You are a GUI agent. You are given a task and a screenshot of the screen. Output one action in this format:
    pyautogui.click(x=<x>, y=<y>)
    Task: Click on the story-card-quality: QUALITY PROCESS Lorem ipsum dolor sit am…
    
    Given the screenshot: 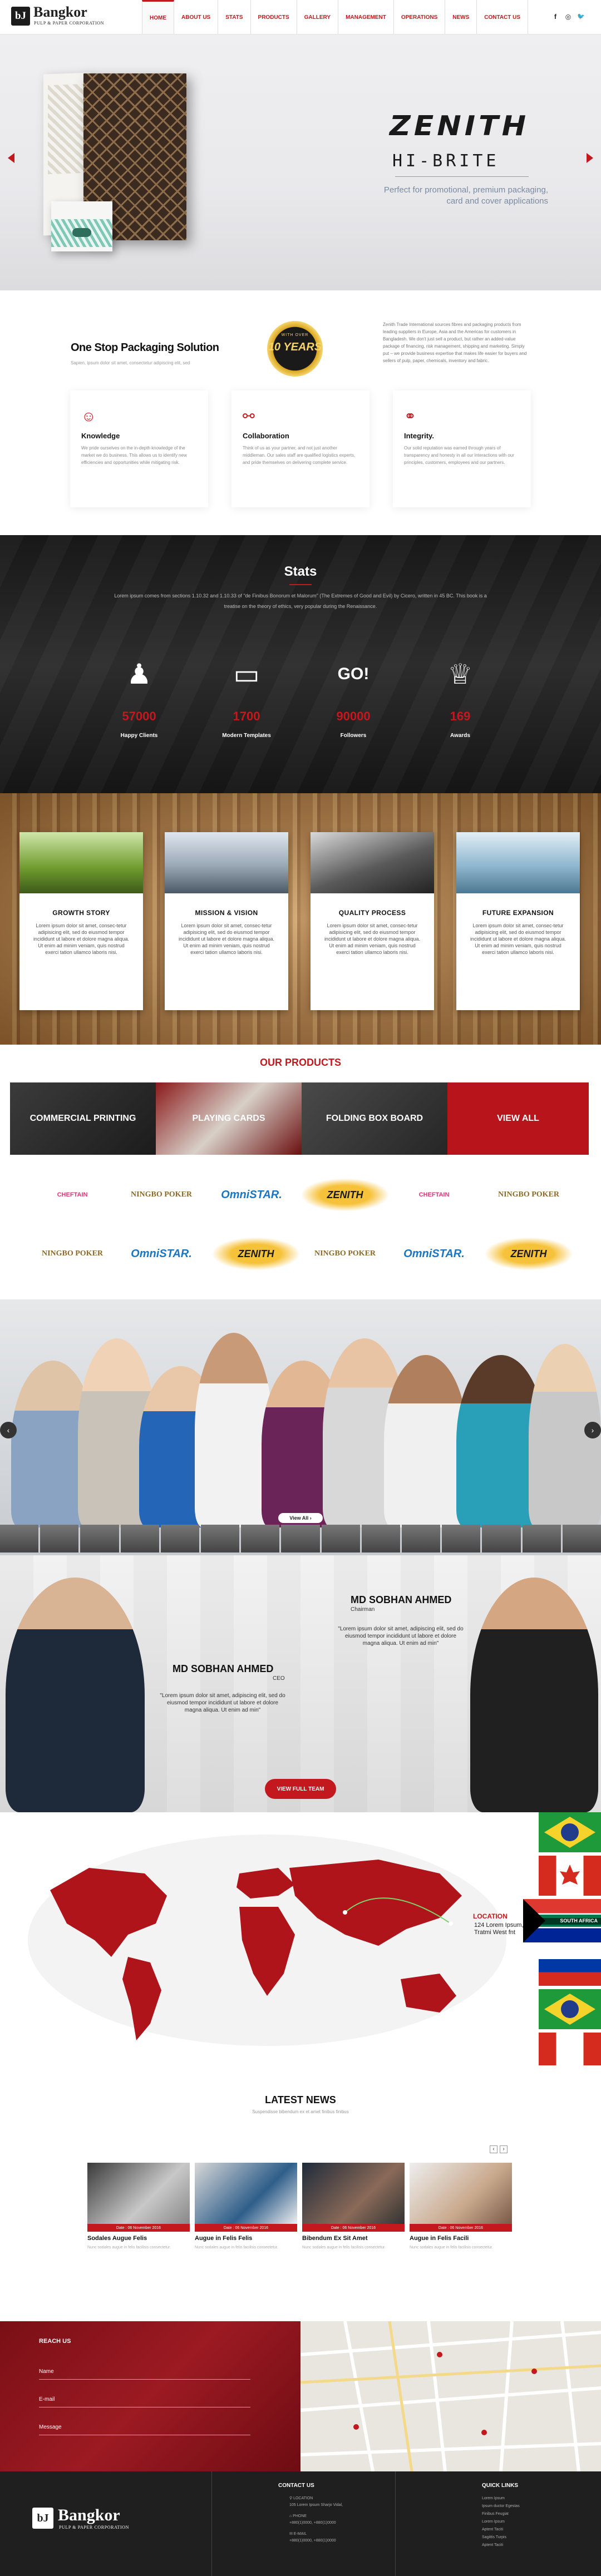 What is the action you would take?
    pyautogui.click(x=372, y=921)
    